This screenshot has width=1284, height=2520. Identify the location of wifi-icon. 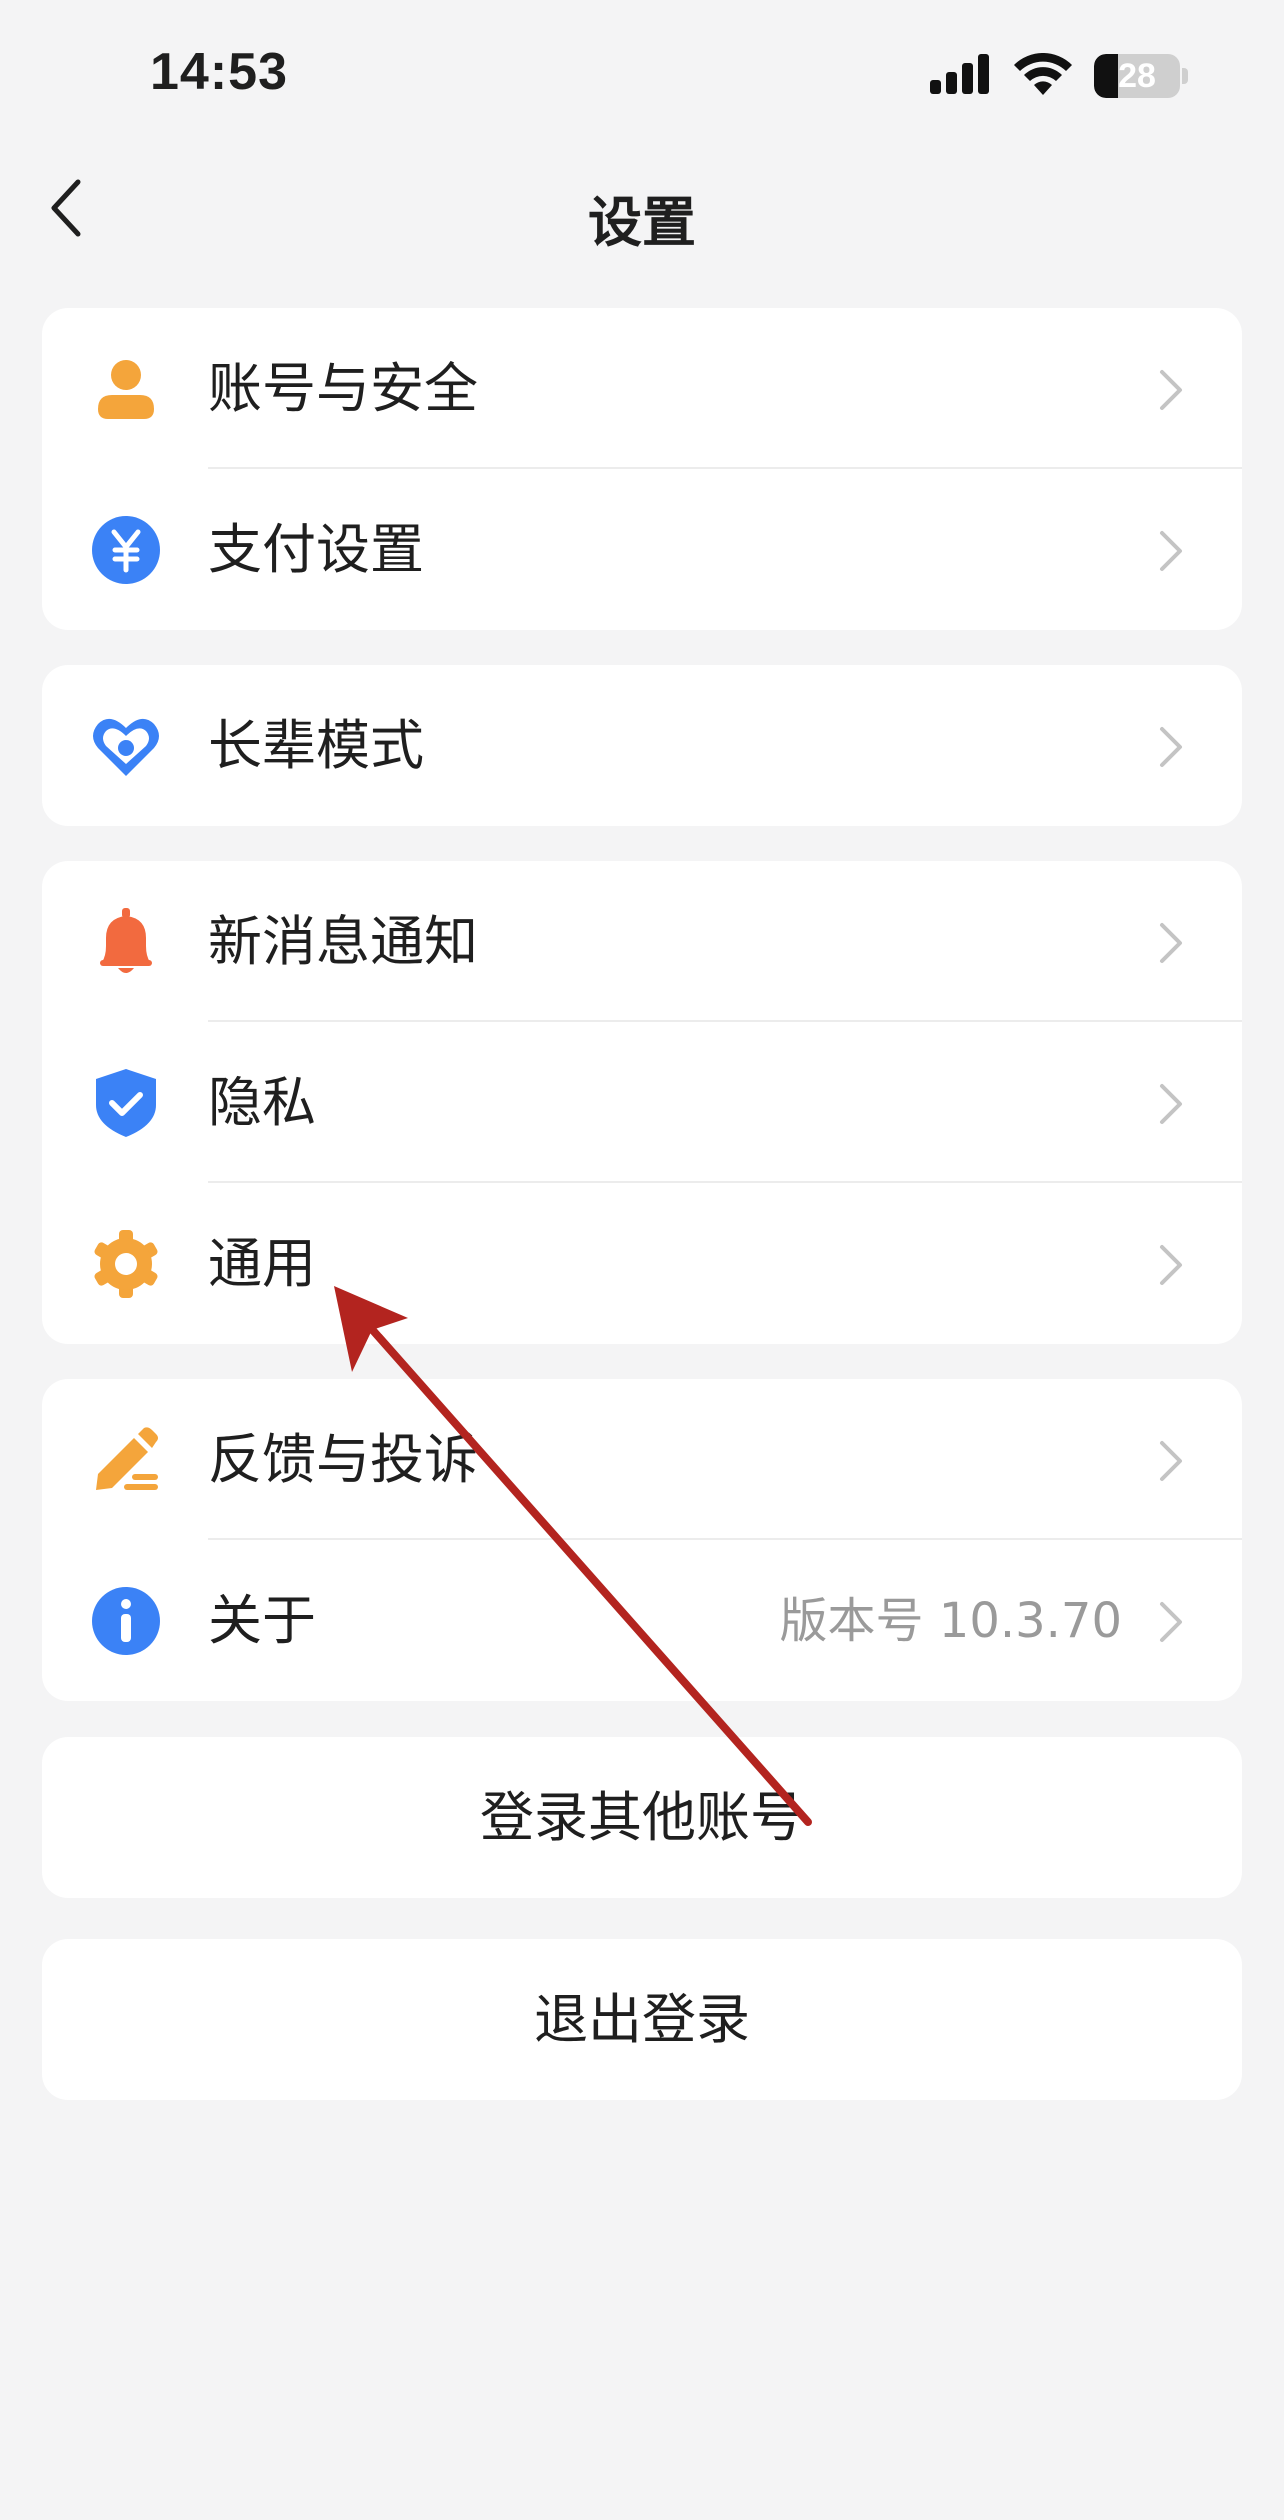
(1043, 75).